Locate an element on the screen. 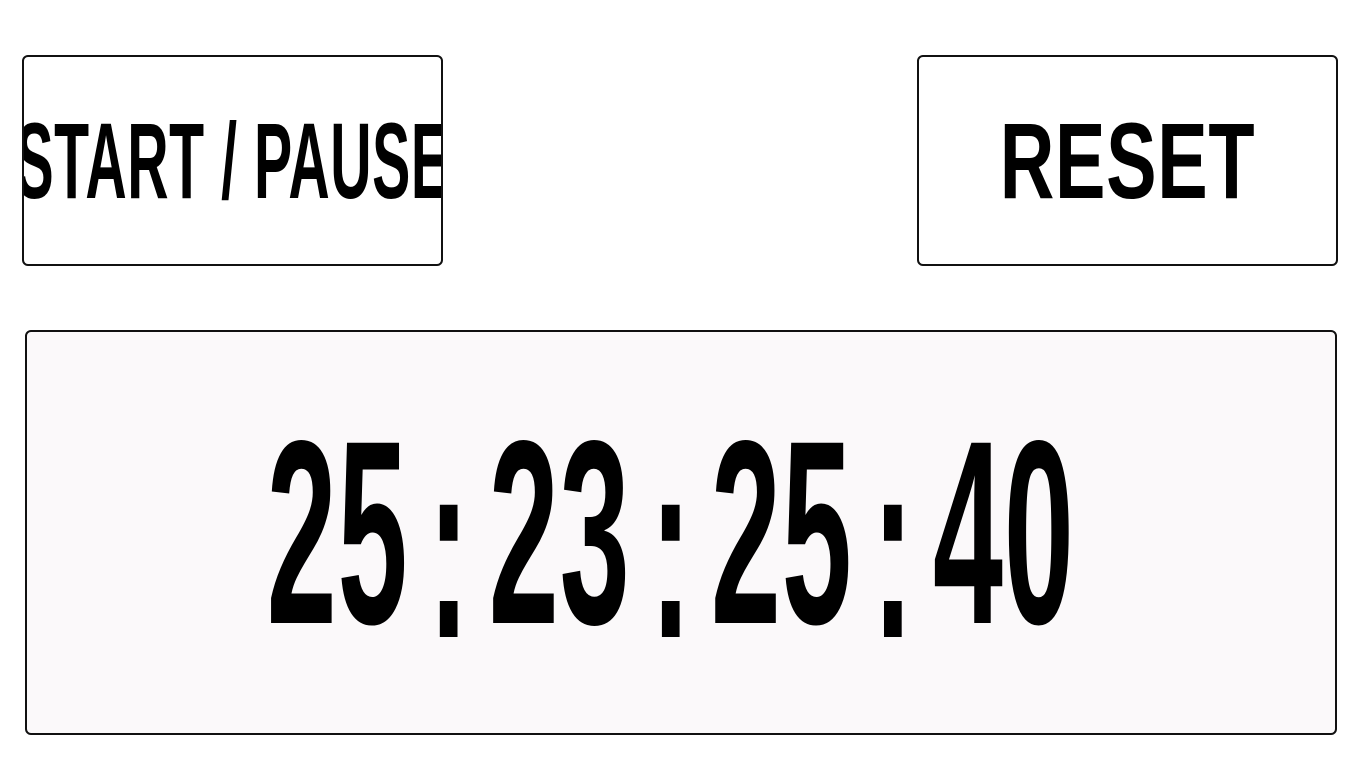 The height and width of the screenshot is (768, 1366). start-pause-label: START / PAUSE is located at coordinates (232, 160).